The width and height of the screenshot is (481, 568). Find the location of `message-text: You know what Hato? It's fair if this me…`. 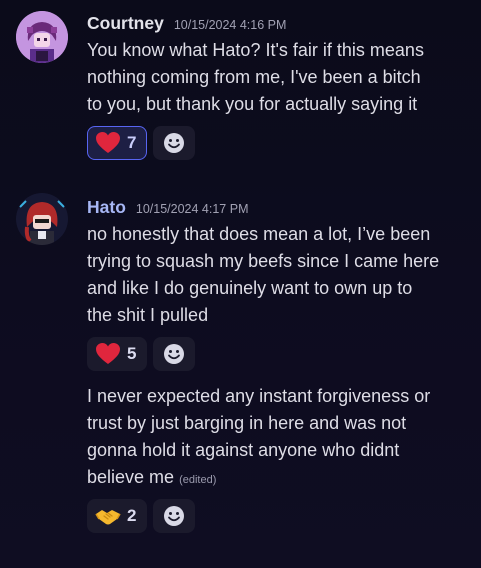

message-text: You know what Hato? It's fair if this me… is located at coordinates (279, 77).